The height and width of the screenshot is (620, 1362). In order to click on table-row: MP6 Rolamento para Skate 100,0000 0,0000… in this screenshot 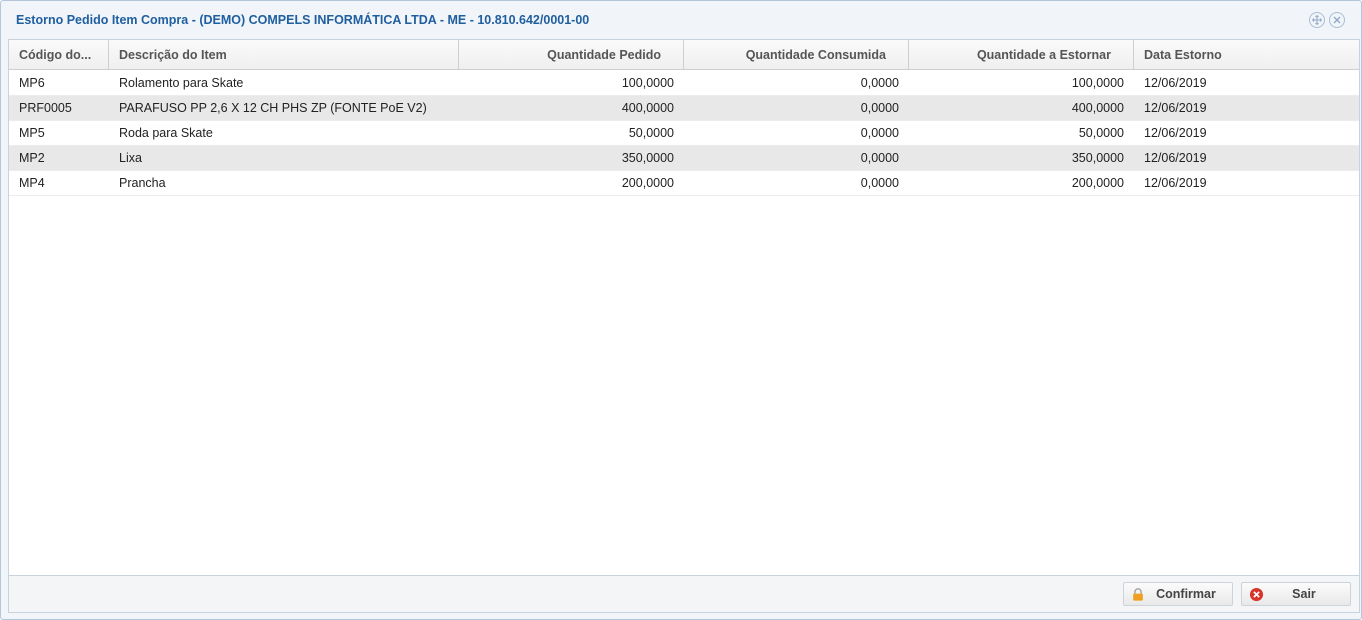, I will do `click(684, 83)`.